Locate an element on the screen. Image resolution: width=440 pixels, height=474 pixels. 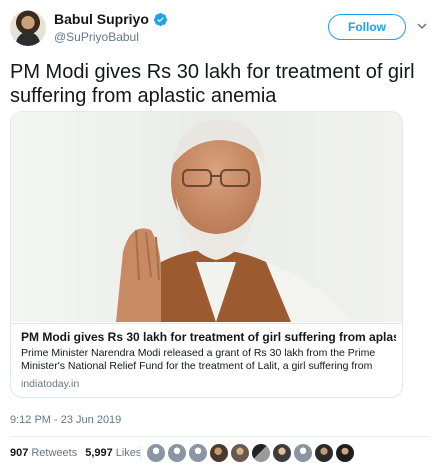
author-name-row: Babul Supriyo is located at coordinates (111, 19).